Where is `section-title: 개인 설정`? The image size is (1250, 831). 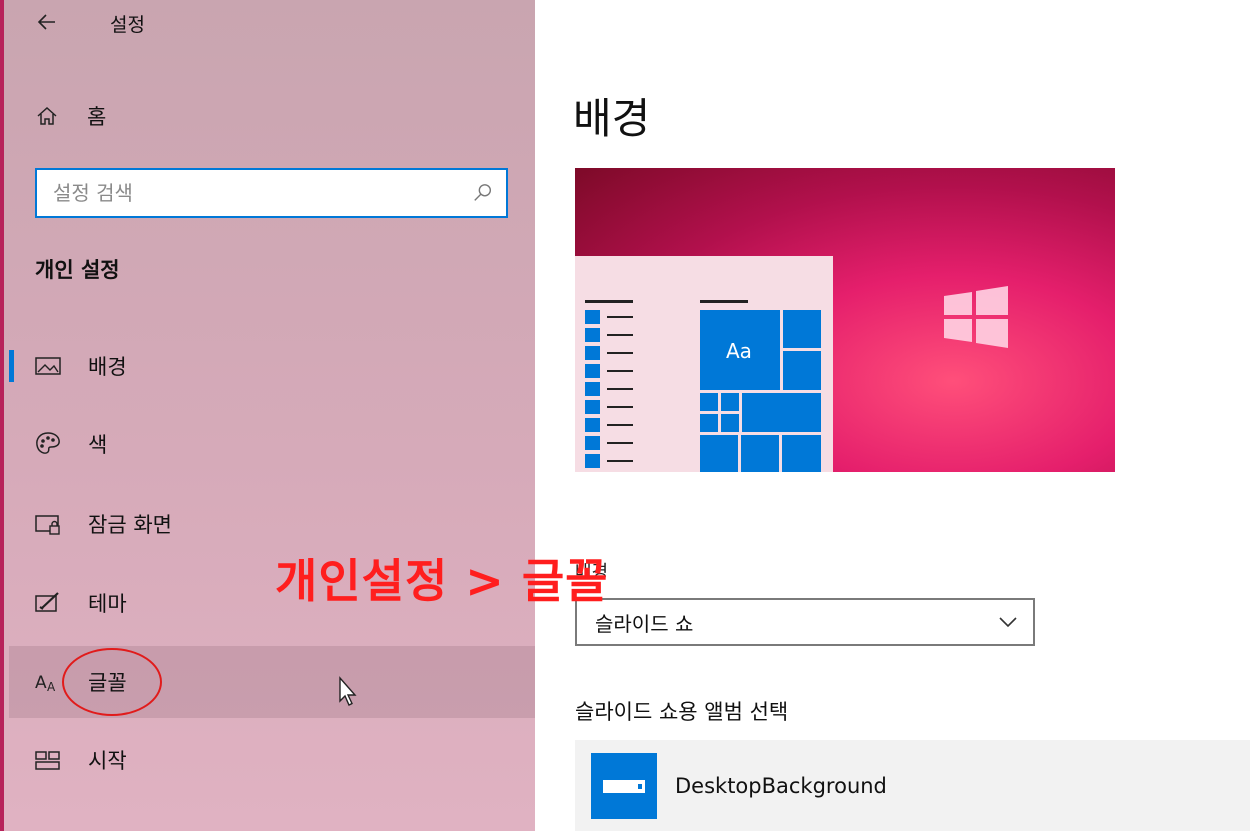 section-title: 개인 설정 is located at coordinates (77, 270).